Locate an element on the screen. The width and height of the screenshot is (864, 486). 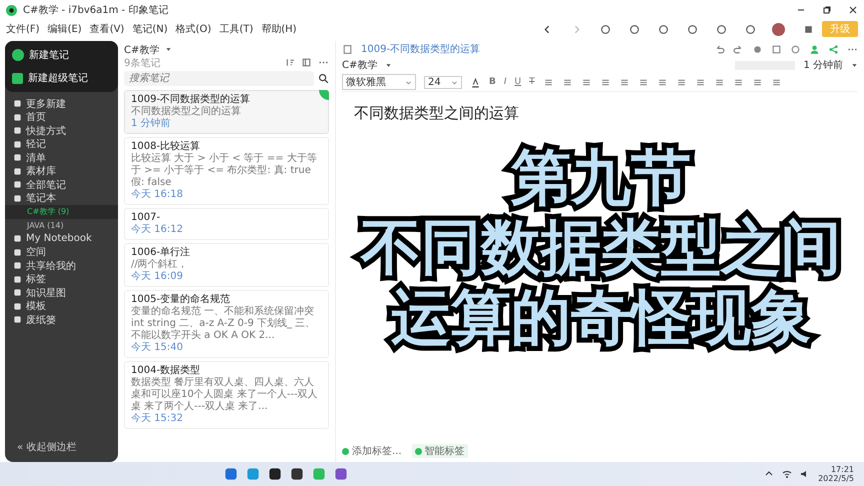
sidebar-item: 空间 is located at coordinates (61, 252).